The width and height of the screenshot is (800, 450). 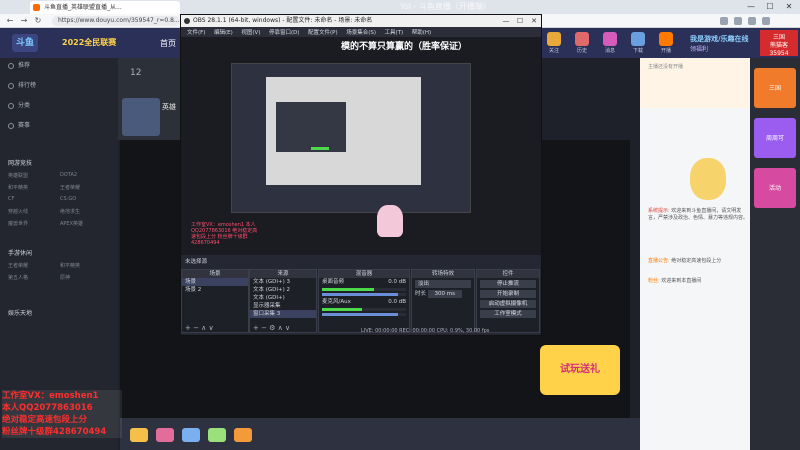 I want to click on source-item: 窗口采集 3, so click(x=283, y=314).